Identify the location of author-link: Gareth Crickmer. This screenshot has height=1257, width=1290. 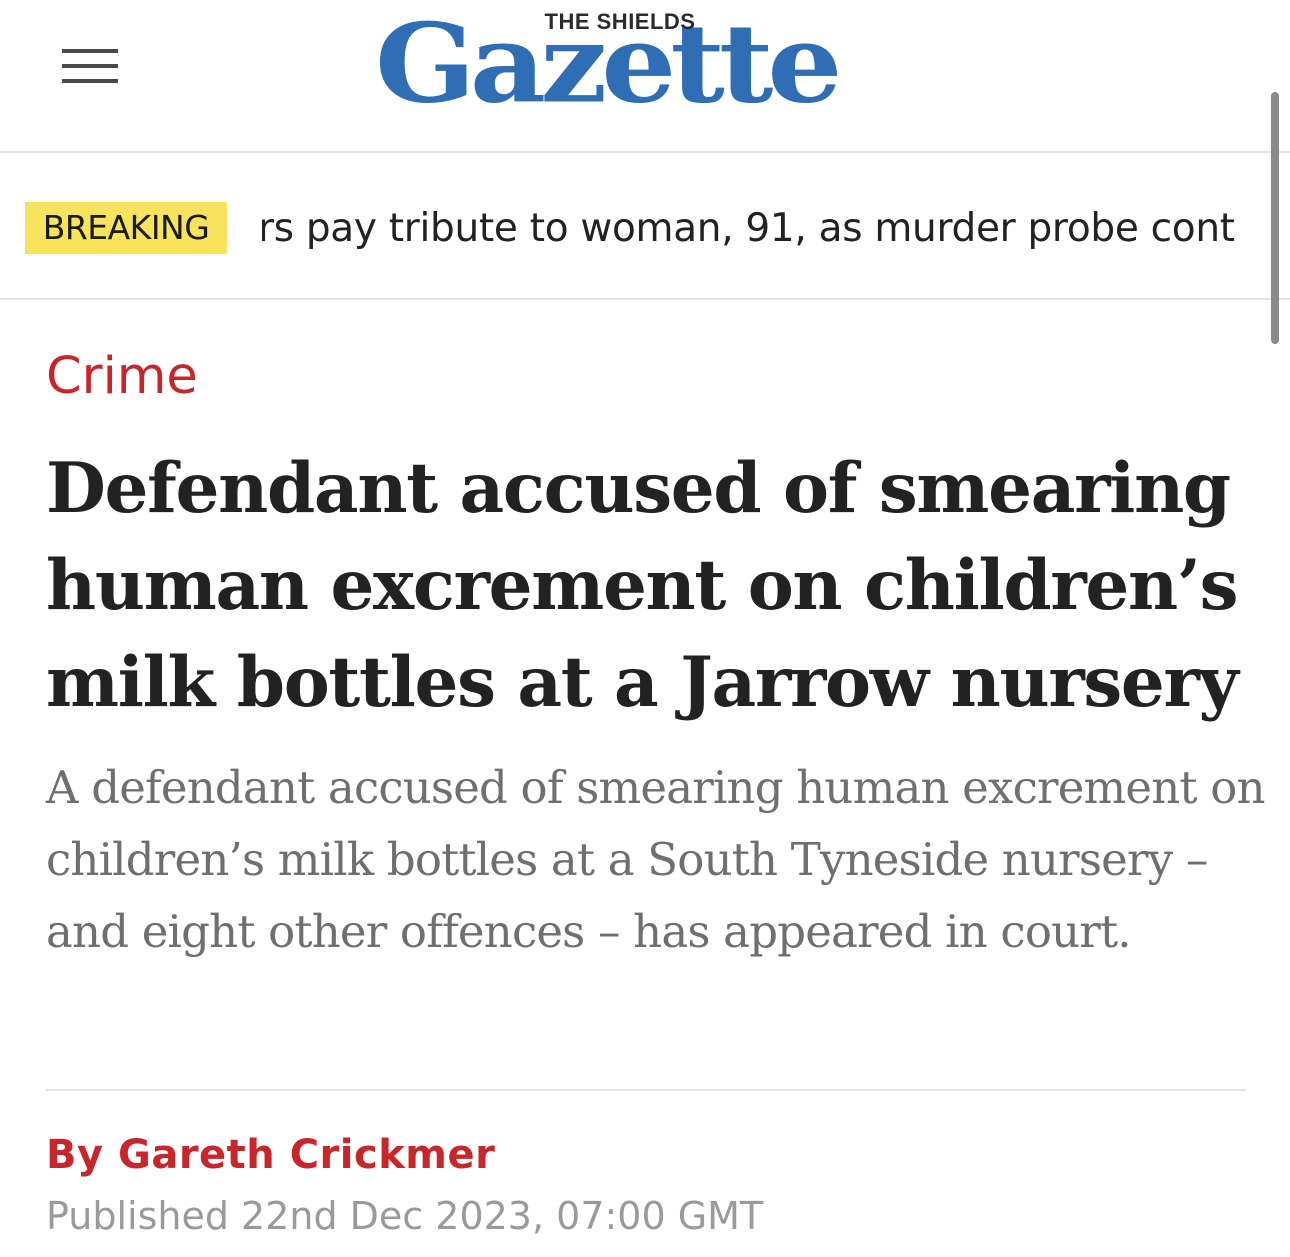
(306, 1155).